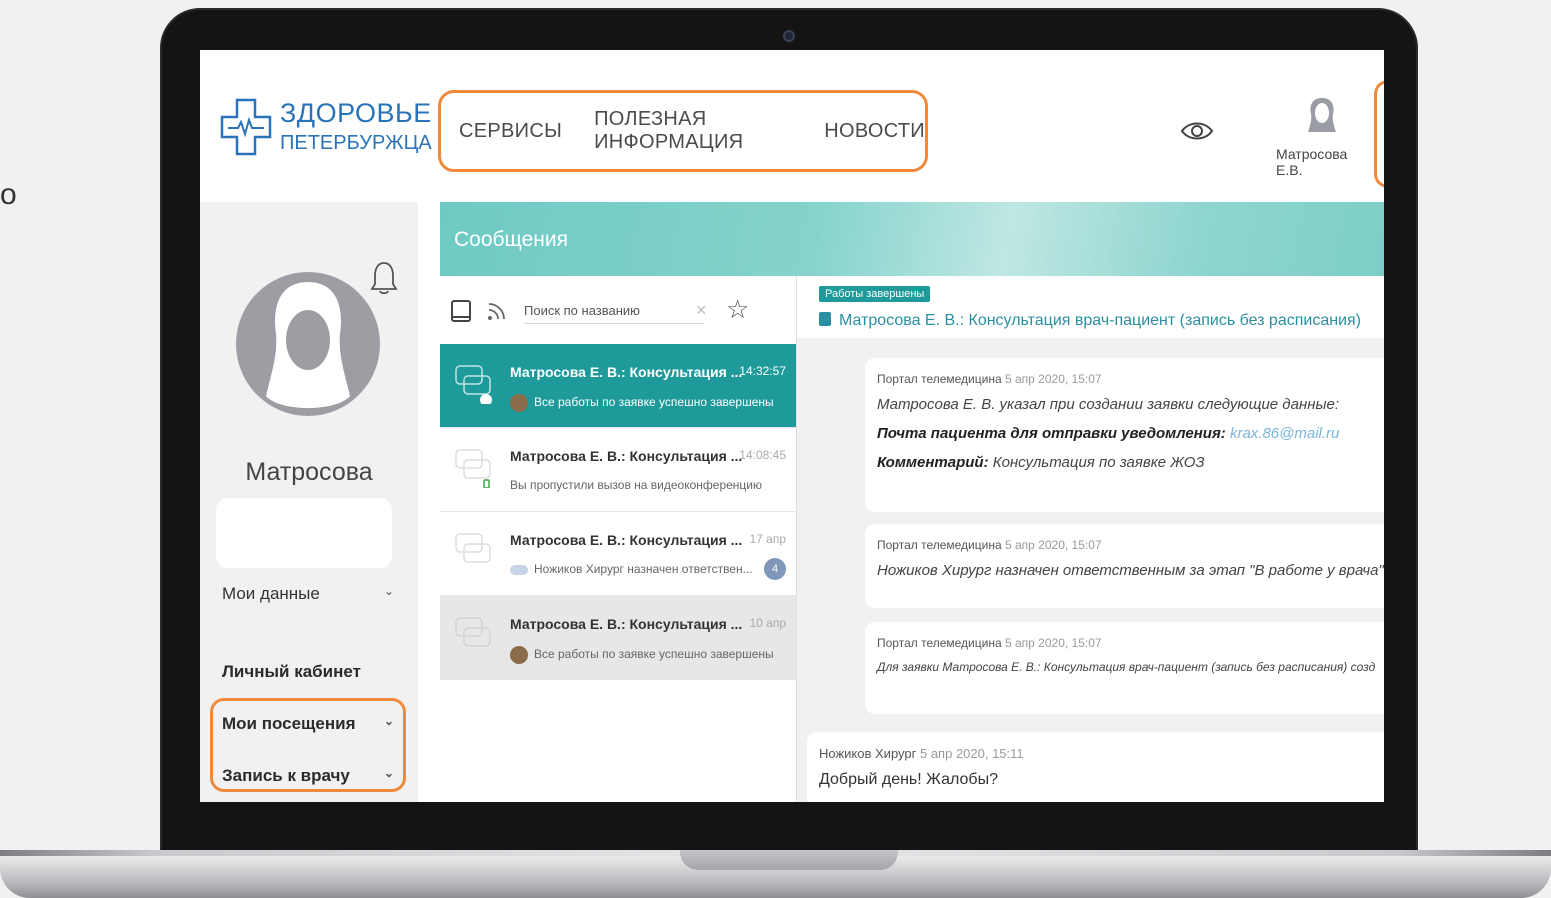  I want to click on sidebar-item-label: Запись к врачу, so click(286, 775).